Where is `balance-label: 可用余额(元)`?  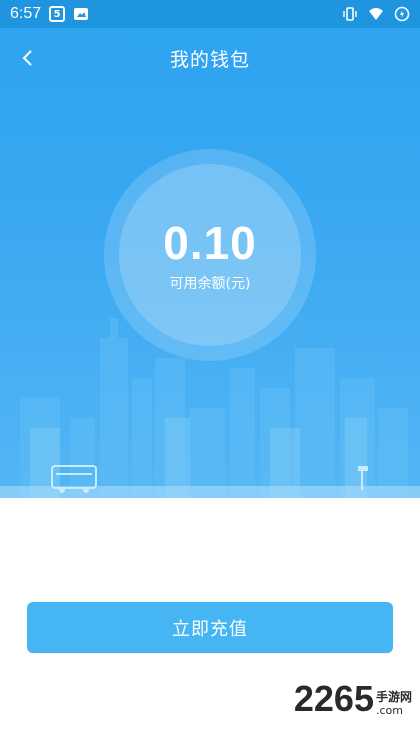
balance-label: 可用余额(元) is located at coordinates (210, 284).